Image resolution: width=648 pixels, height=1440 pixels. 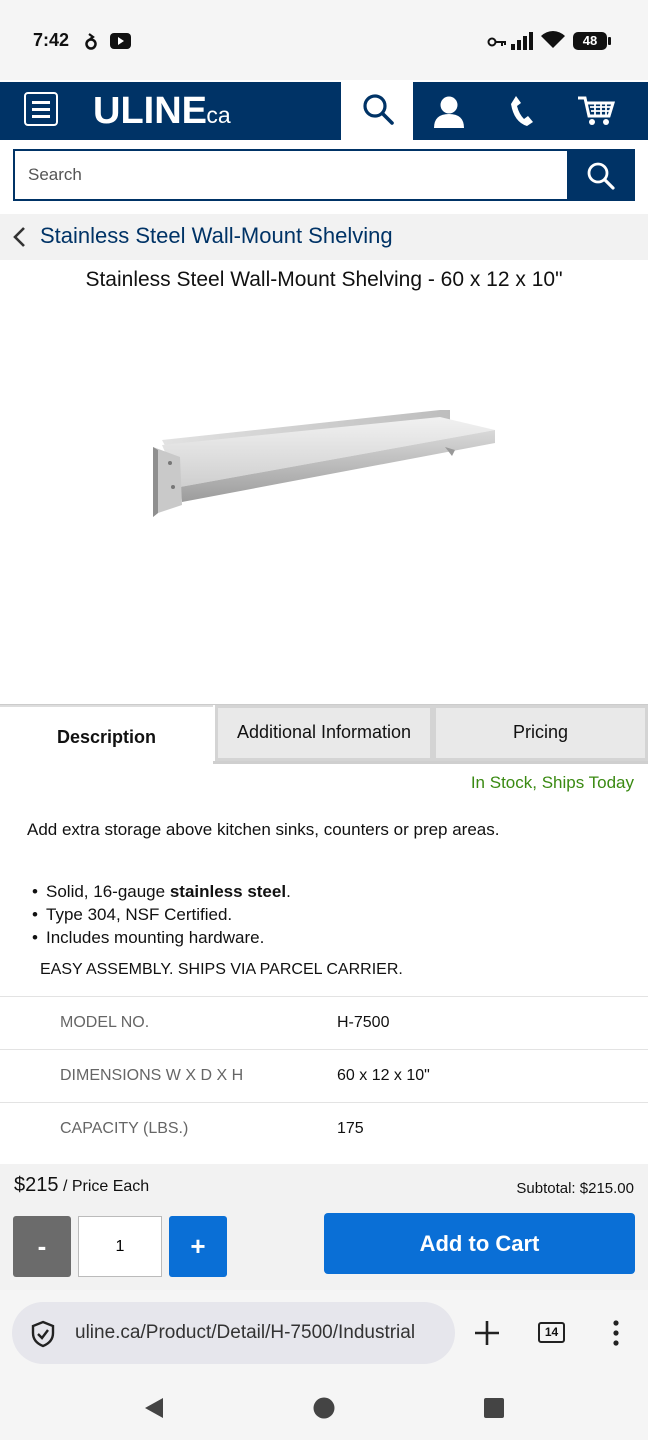 I want to click on search-bar, so click(x=324, y=175).